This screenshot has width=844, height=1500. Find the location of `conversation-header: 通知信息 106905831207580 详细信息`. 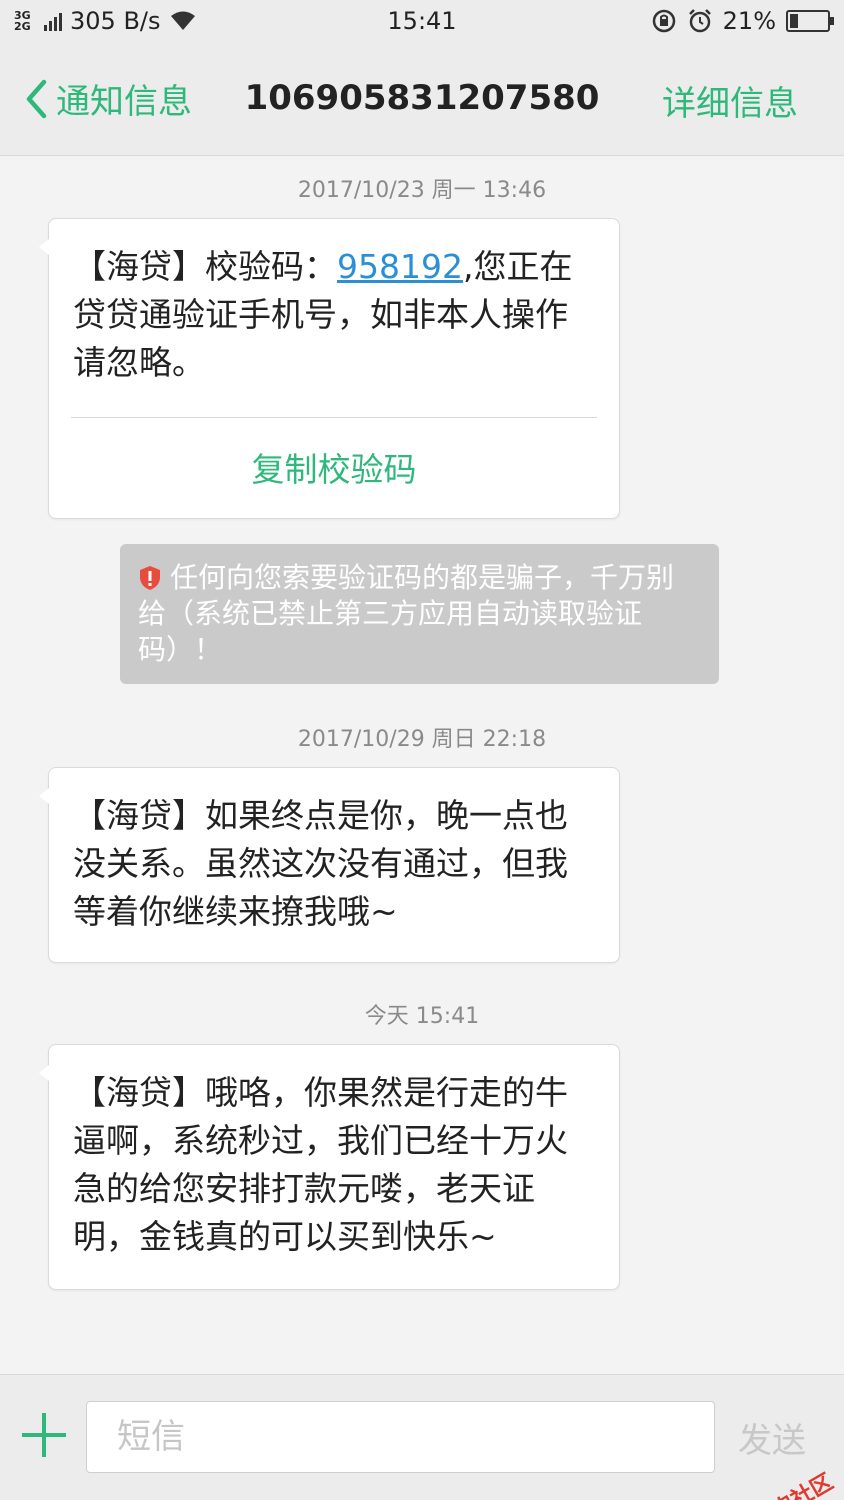

conversation-header: 通知信息 106905831207580 详细信息 is located at coordinates (422, 100).